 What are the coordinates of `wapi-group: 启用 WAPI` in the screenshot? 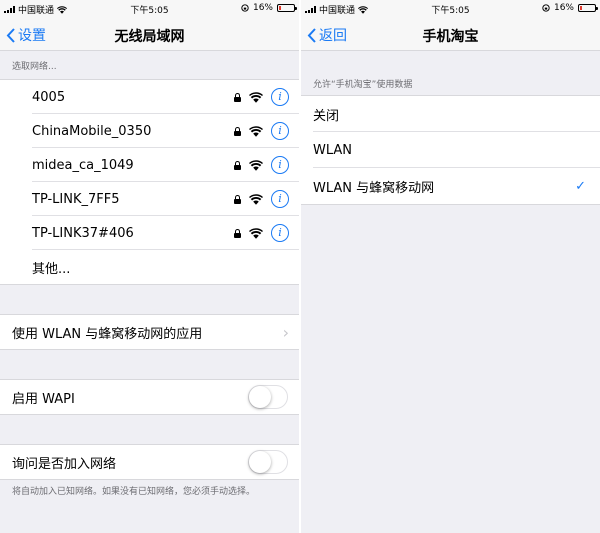 It's located at (149, 397).